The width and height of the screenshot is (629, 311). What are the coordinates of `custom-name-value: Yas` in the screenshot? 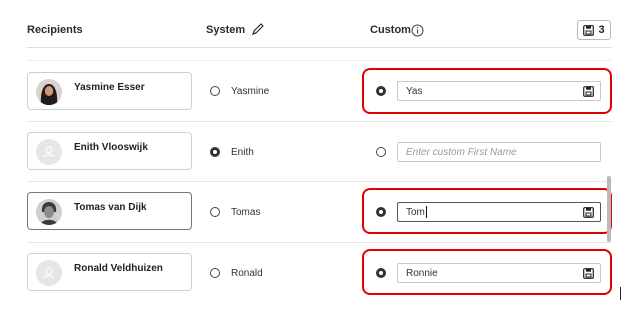 It's located at (414, 91).